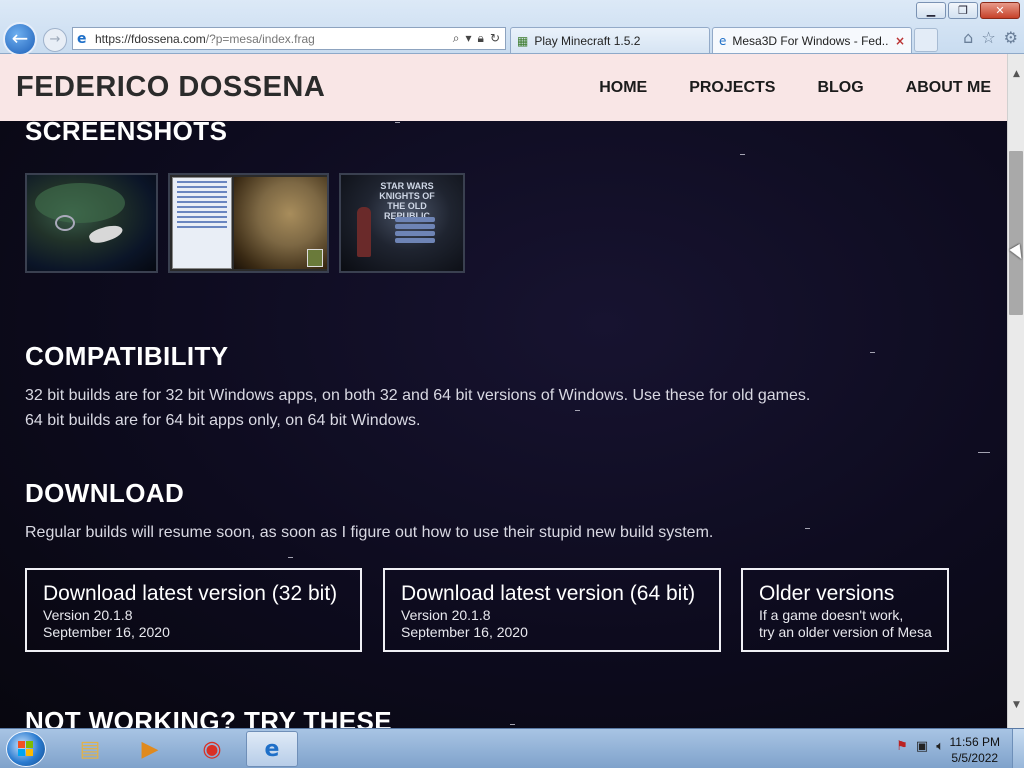  I want to click on screenshot-thumb-kotor: STAR WARS KNIGHTS OF THE OLD REPUBLIC, so click(402, 223).